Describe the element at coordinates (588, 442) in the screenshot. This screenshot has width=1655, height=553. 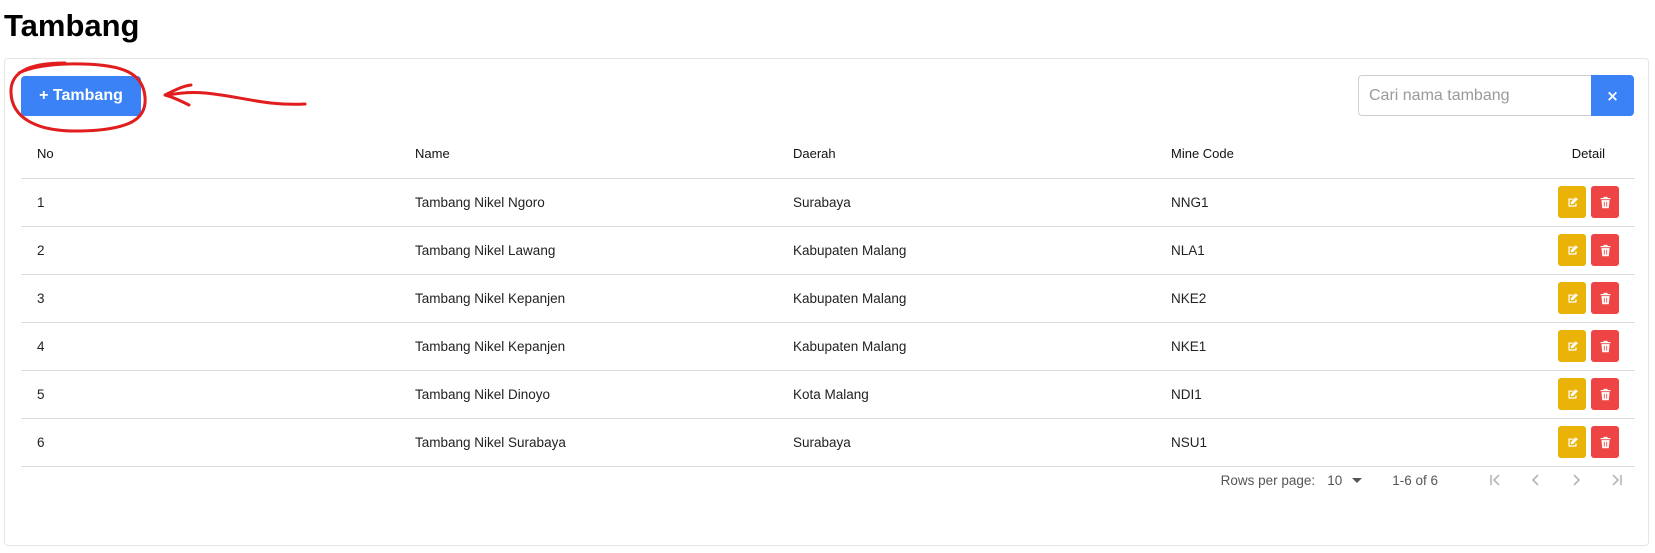
I see `cell-name: Tambang Nikel Surabaya` at that location.